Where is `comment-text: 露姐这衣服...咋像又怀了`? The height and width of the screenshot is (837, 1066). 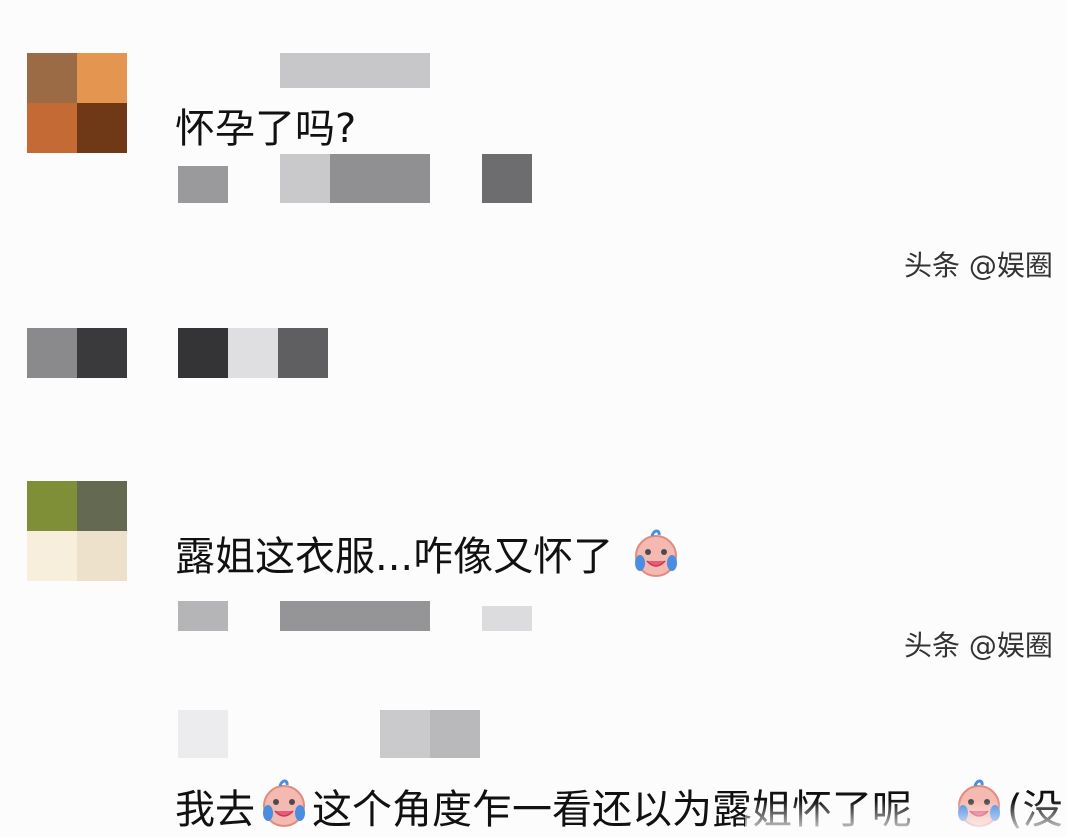 comment-text: 露姐这衣服...咋像又怀了 is located at coordinates (394, 557).